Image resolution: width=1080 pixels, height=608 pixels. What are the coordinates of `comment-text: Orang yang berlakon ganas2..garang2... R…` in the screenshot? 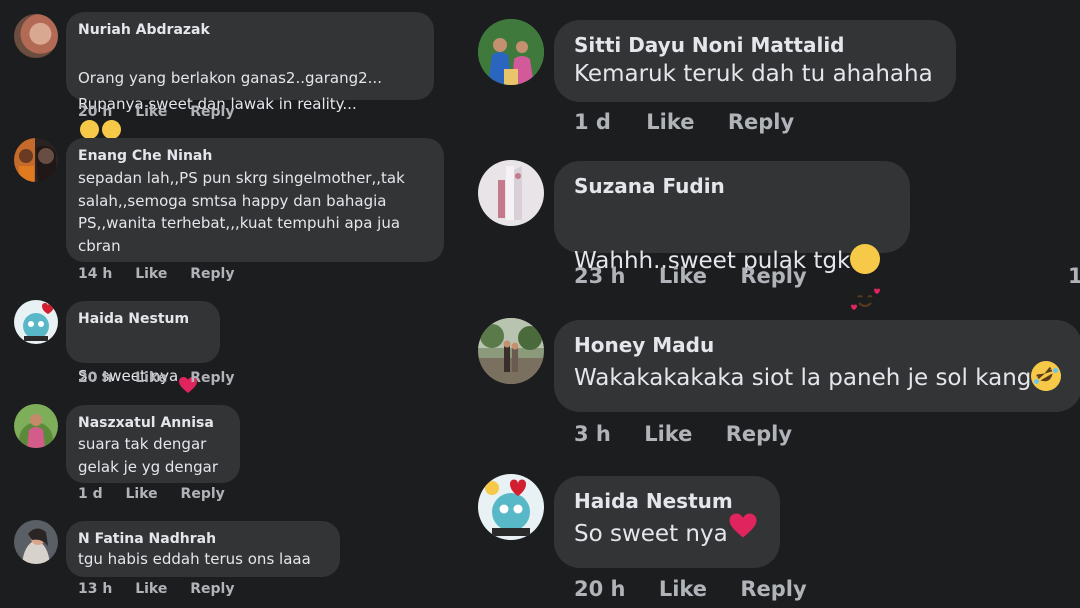 It's located at (250, 99).